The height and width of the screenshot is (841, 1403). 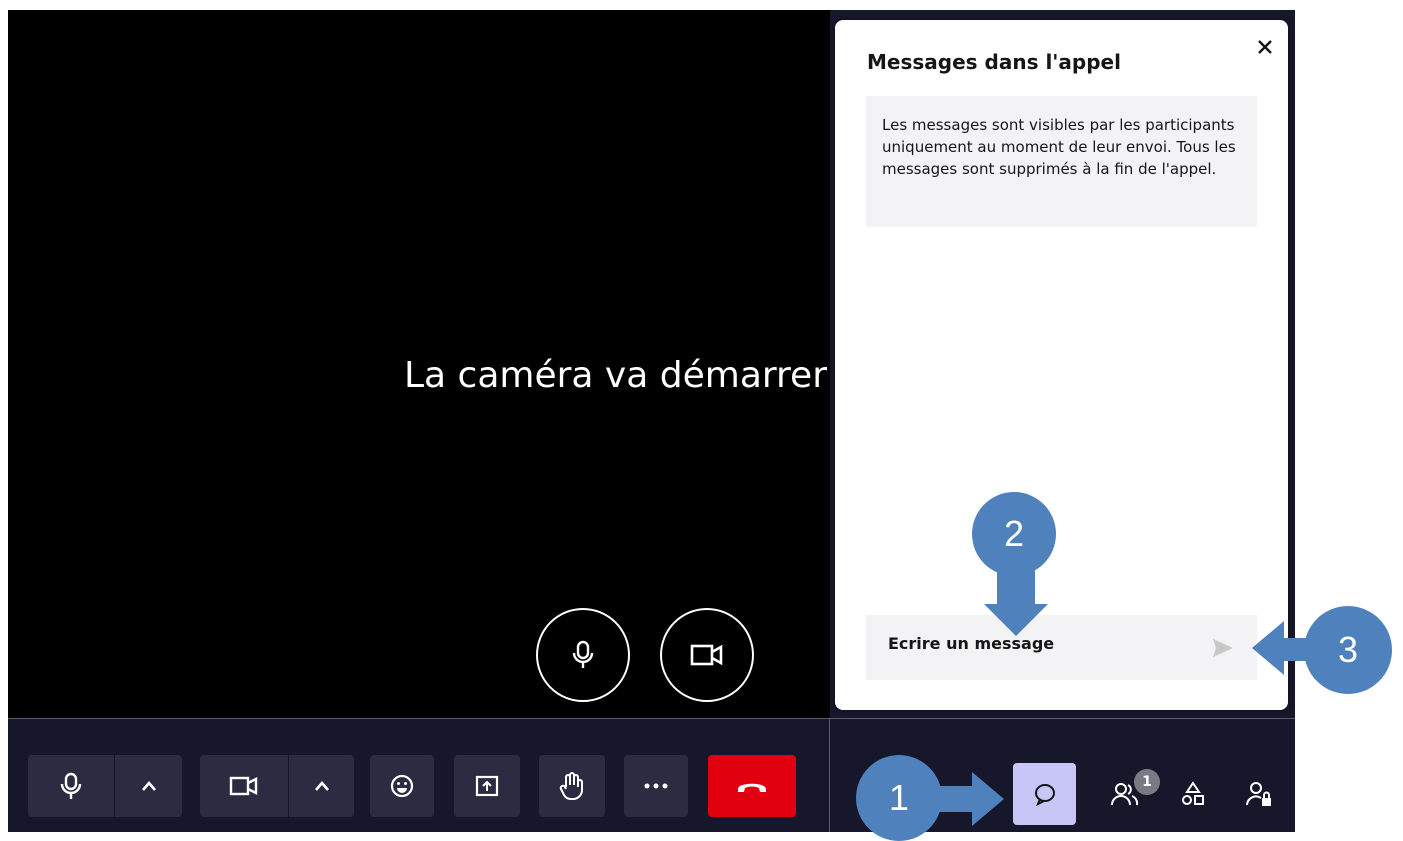 I want to click on raise-hand-icon, so click(x=571, y=786).